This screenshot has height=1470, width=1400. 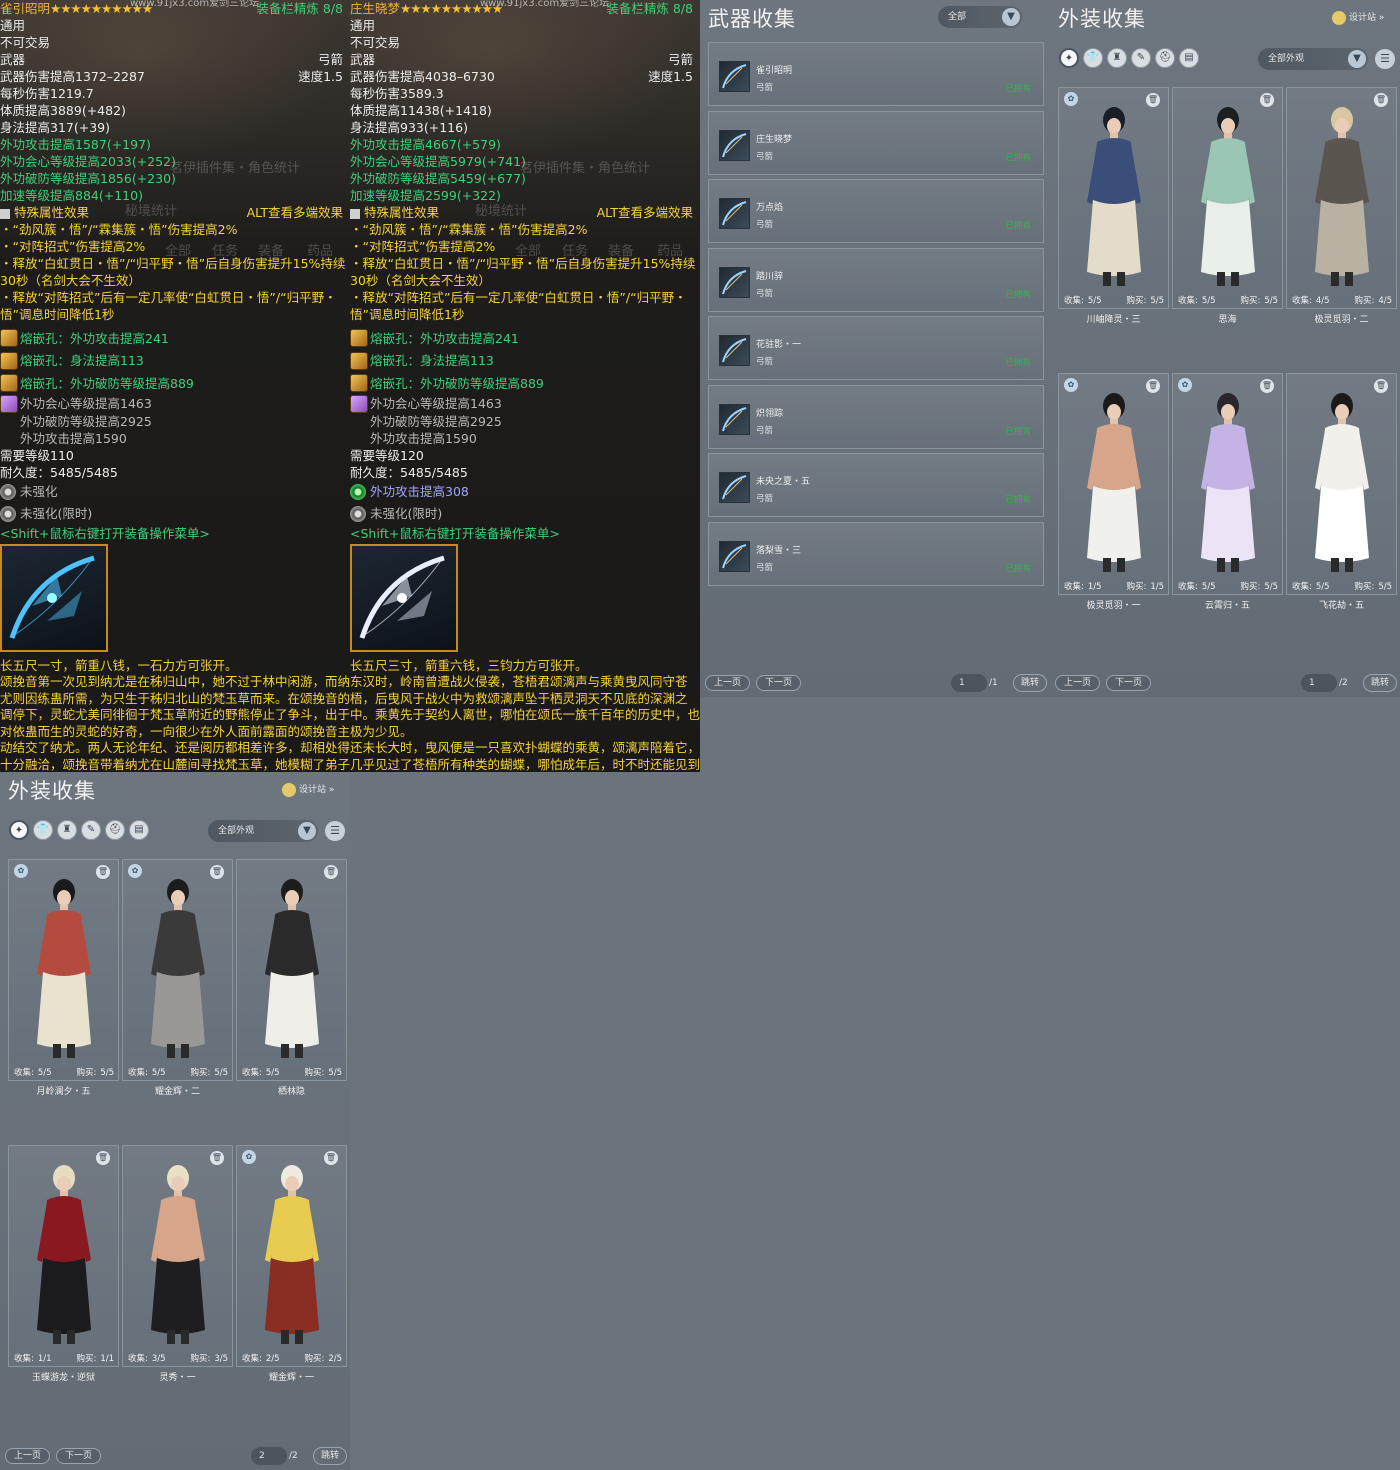 I want to click on weapon-list-item: 庄生晓梦 弓箭 已拥有, so click(x=876, y=142).